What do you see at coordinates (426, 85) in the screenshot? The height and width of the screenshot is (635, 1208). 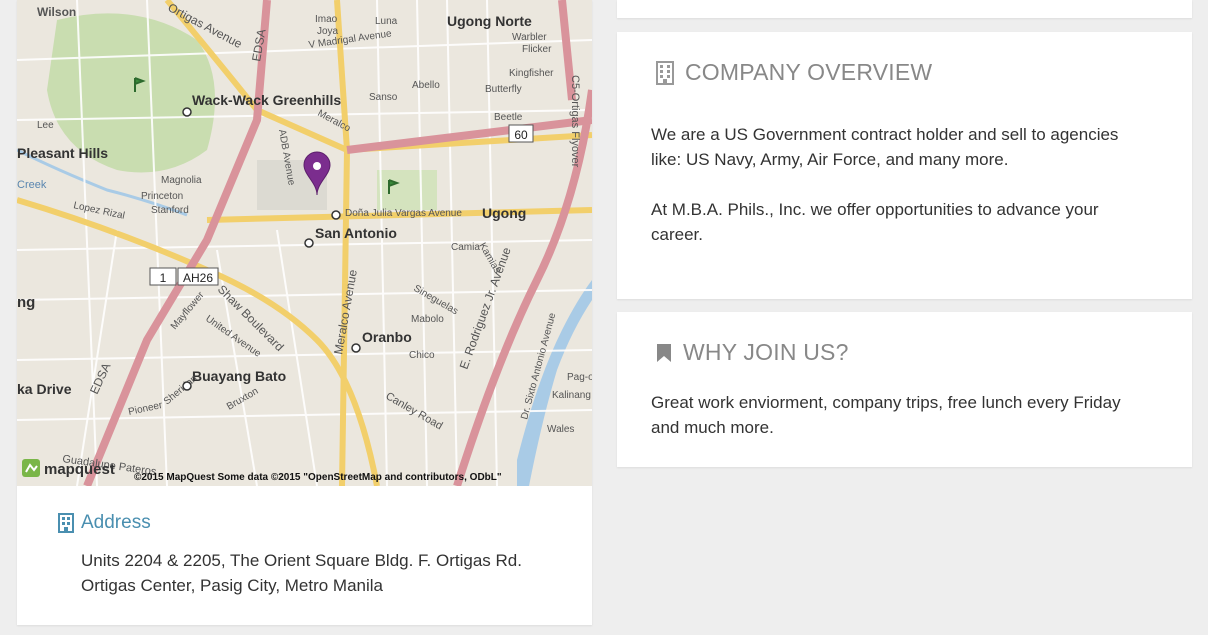 I see `map-label: Abello` at bounding box center [426, 85].